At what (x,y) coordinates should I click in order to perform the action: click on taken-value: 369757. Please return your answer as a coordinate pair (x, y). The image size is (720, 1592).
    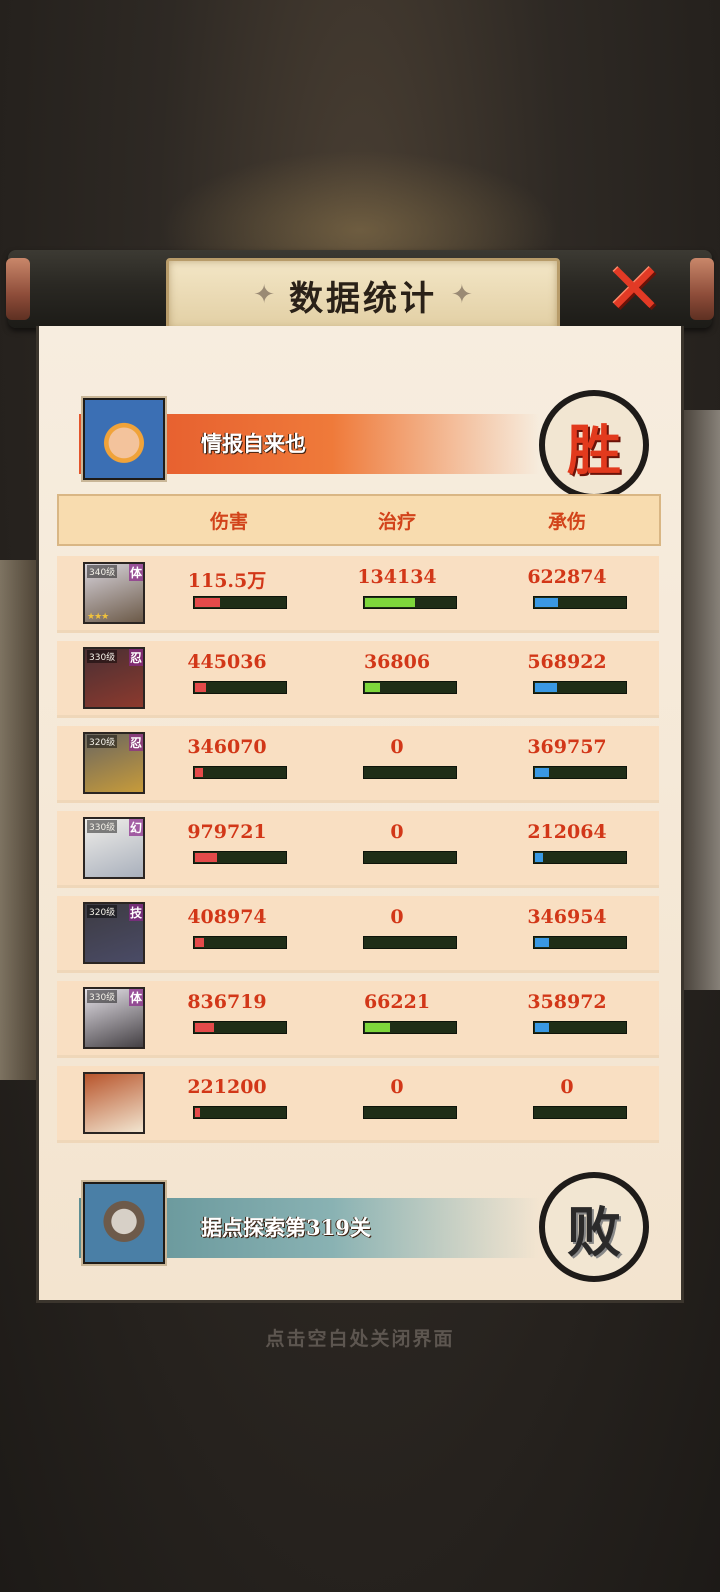
    Looking at the image, I should click on (567, 747).